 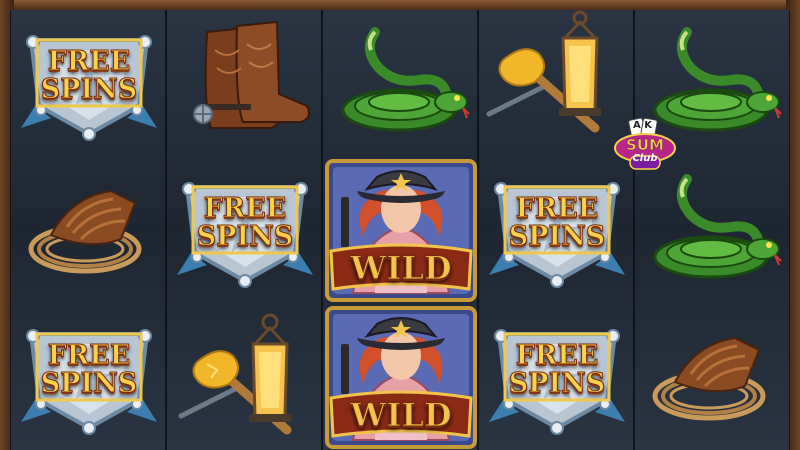 What do you see at coordinates (556, 83) in the screenshot?
I see `gold-lantern-symbol` at bounding box center [556, 83].